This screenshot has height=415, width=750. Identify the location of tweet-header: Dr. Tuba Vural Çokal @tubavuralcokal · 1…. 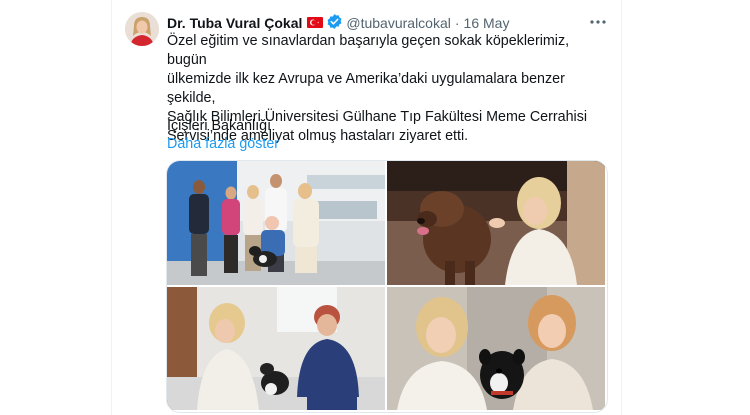
(338, 23).